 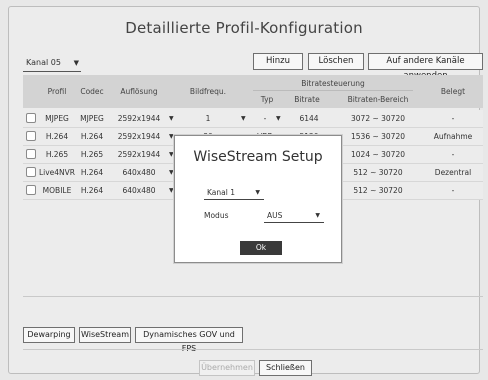 I want to click on cell-framerate: 1, so click(x=208, y=118).